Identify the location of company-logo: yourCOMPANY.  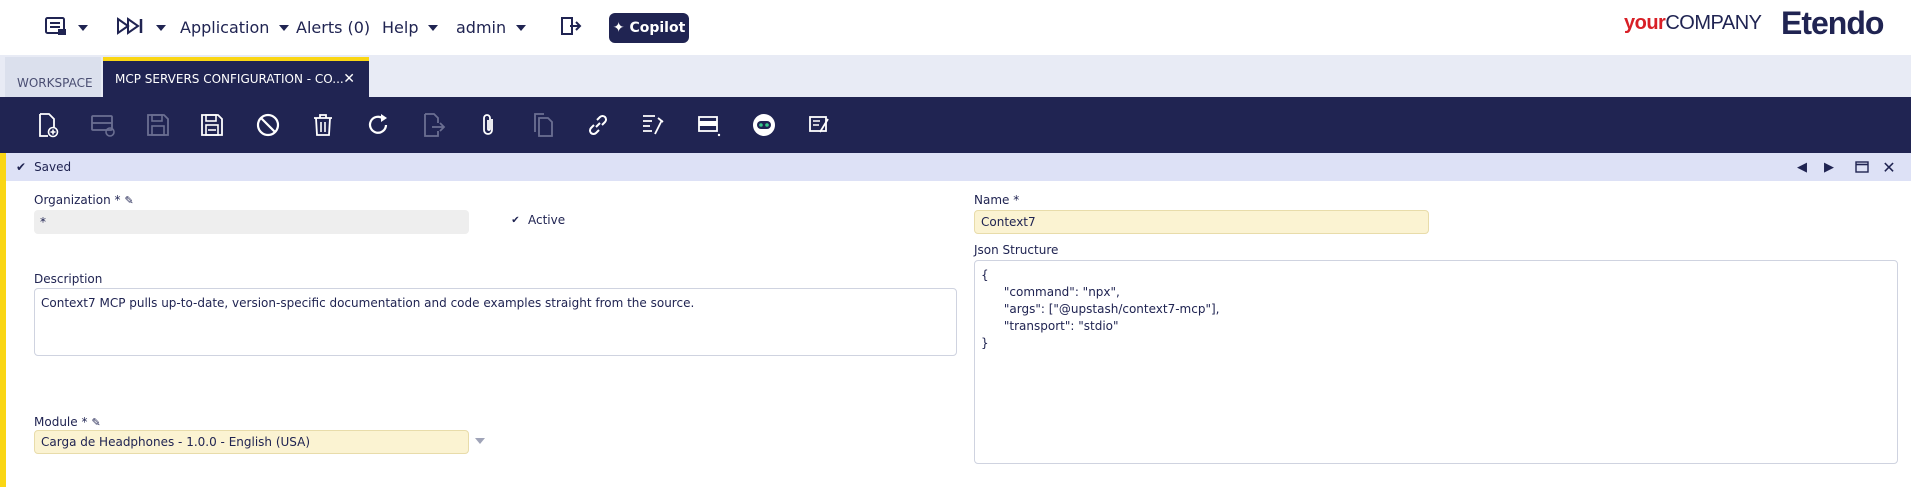
(1693, 23).